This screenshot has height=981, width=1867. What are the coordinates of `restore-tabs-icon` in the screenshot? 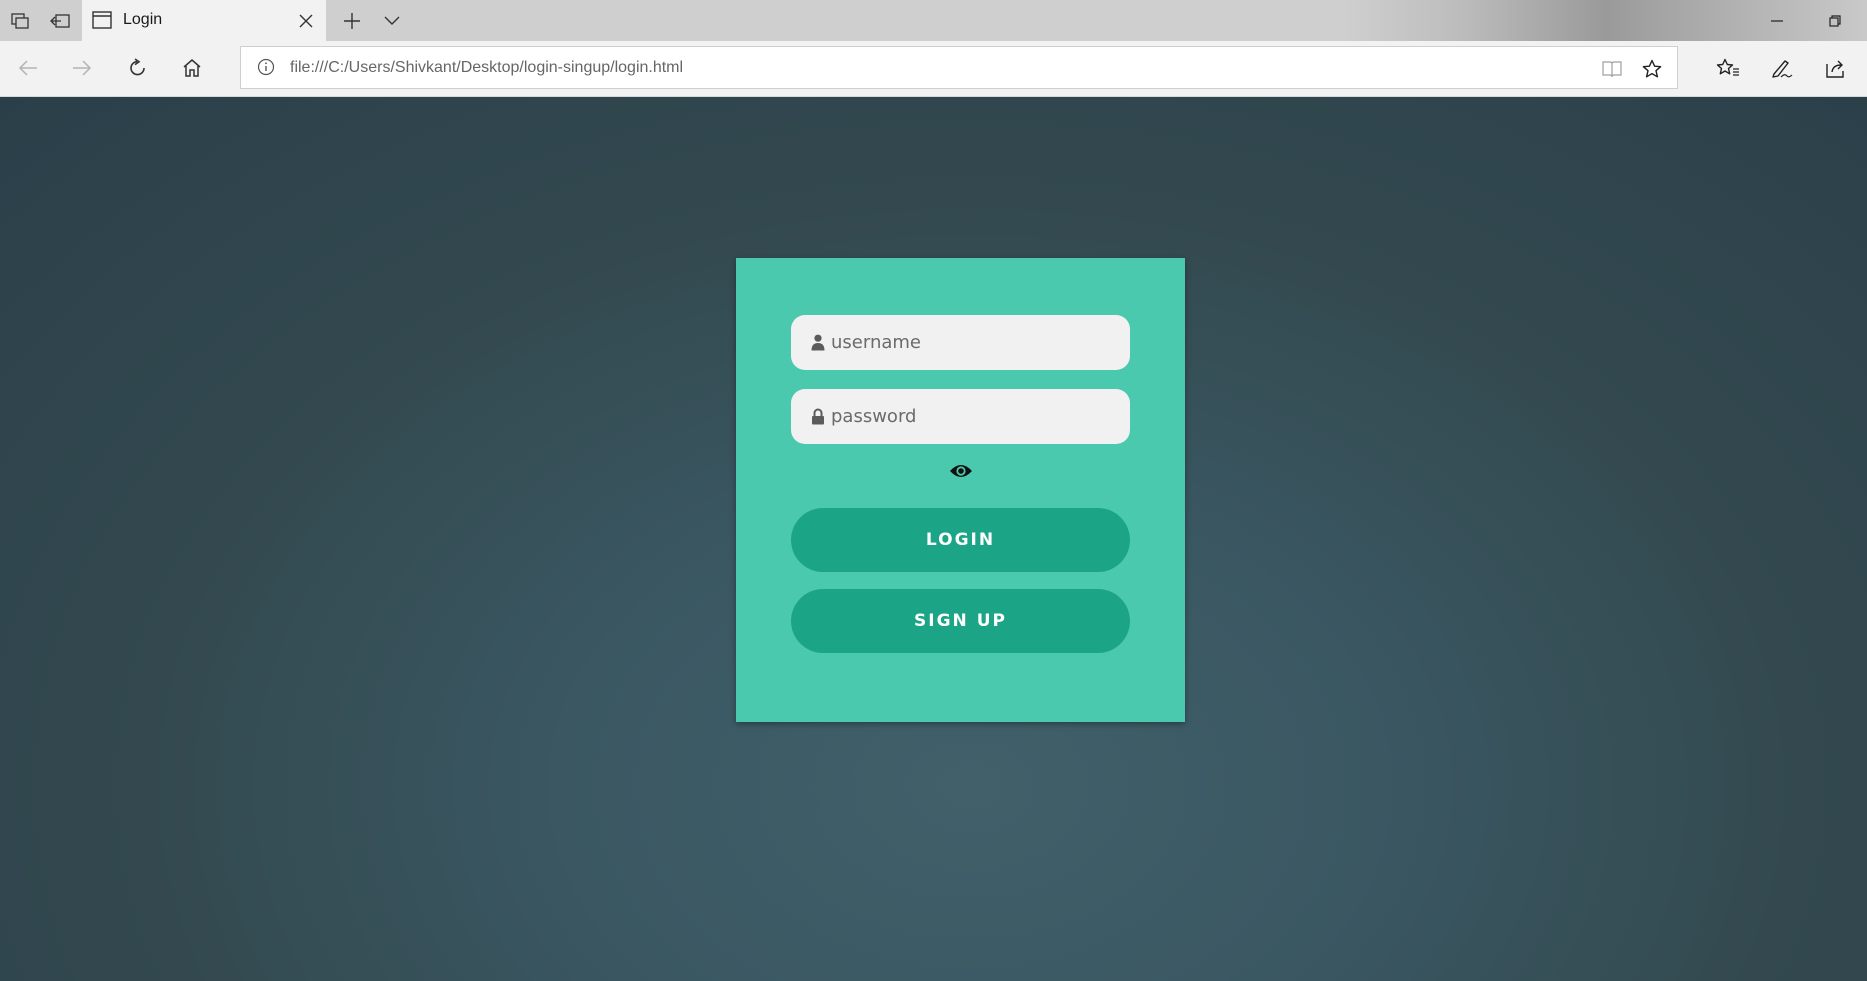 It's located at (60, 20).